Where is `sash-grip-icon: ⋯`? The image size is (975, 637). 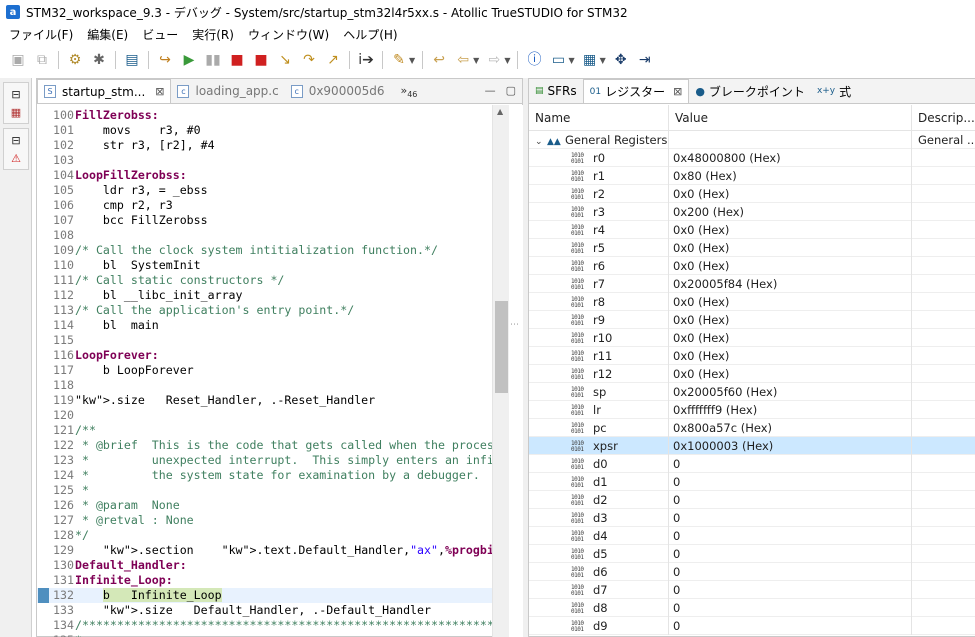
sash-grip-icon: ⋯ is located at coordinates (514, 325).